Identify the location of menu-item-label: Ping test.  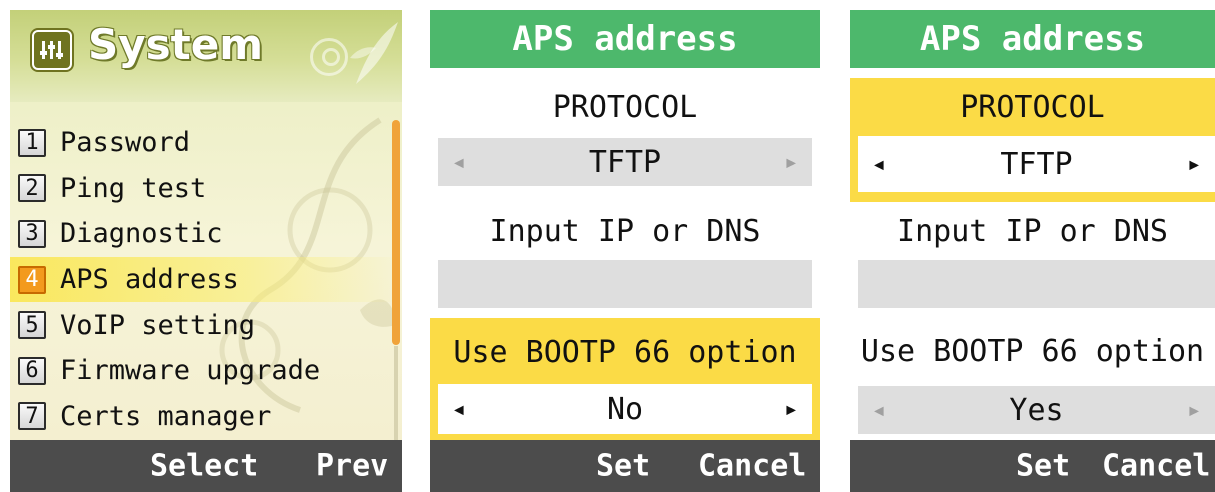
(133, 188).